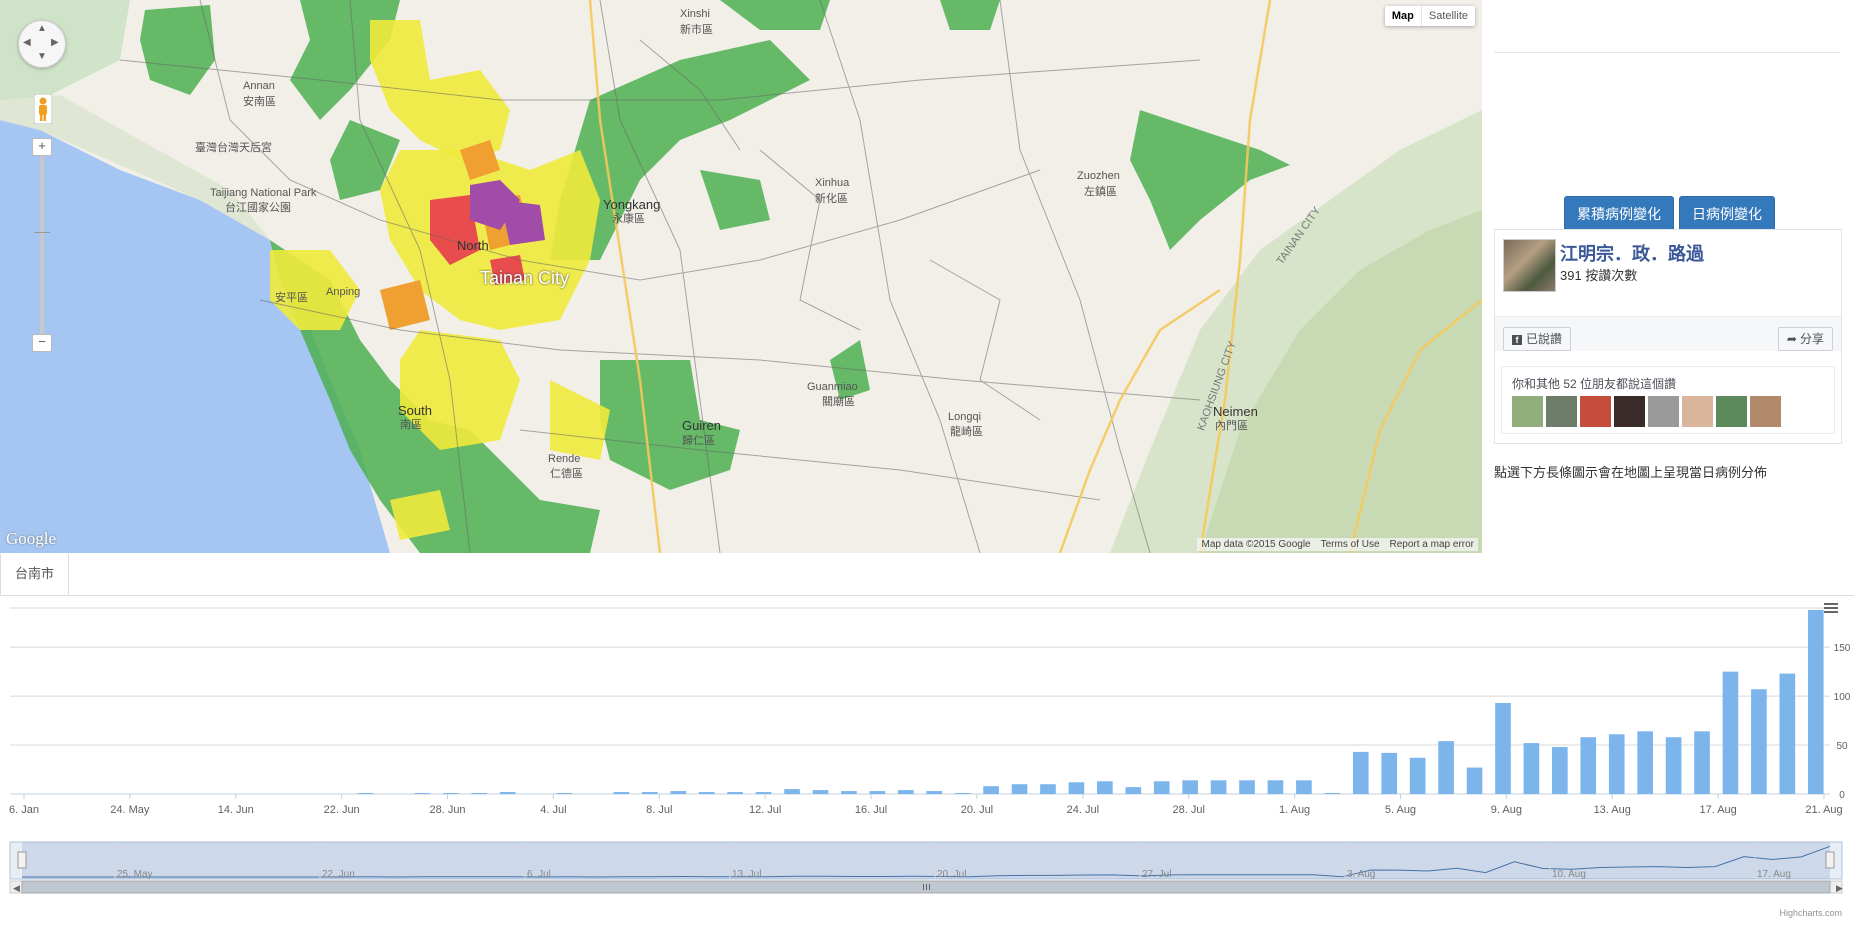 The image size is (1854, 927). What do you see at coordinates (1727, 214) in the screenshot?
I see `daily-cases-button: 日病例變化` at bounding box center [1727, 214].